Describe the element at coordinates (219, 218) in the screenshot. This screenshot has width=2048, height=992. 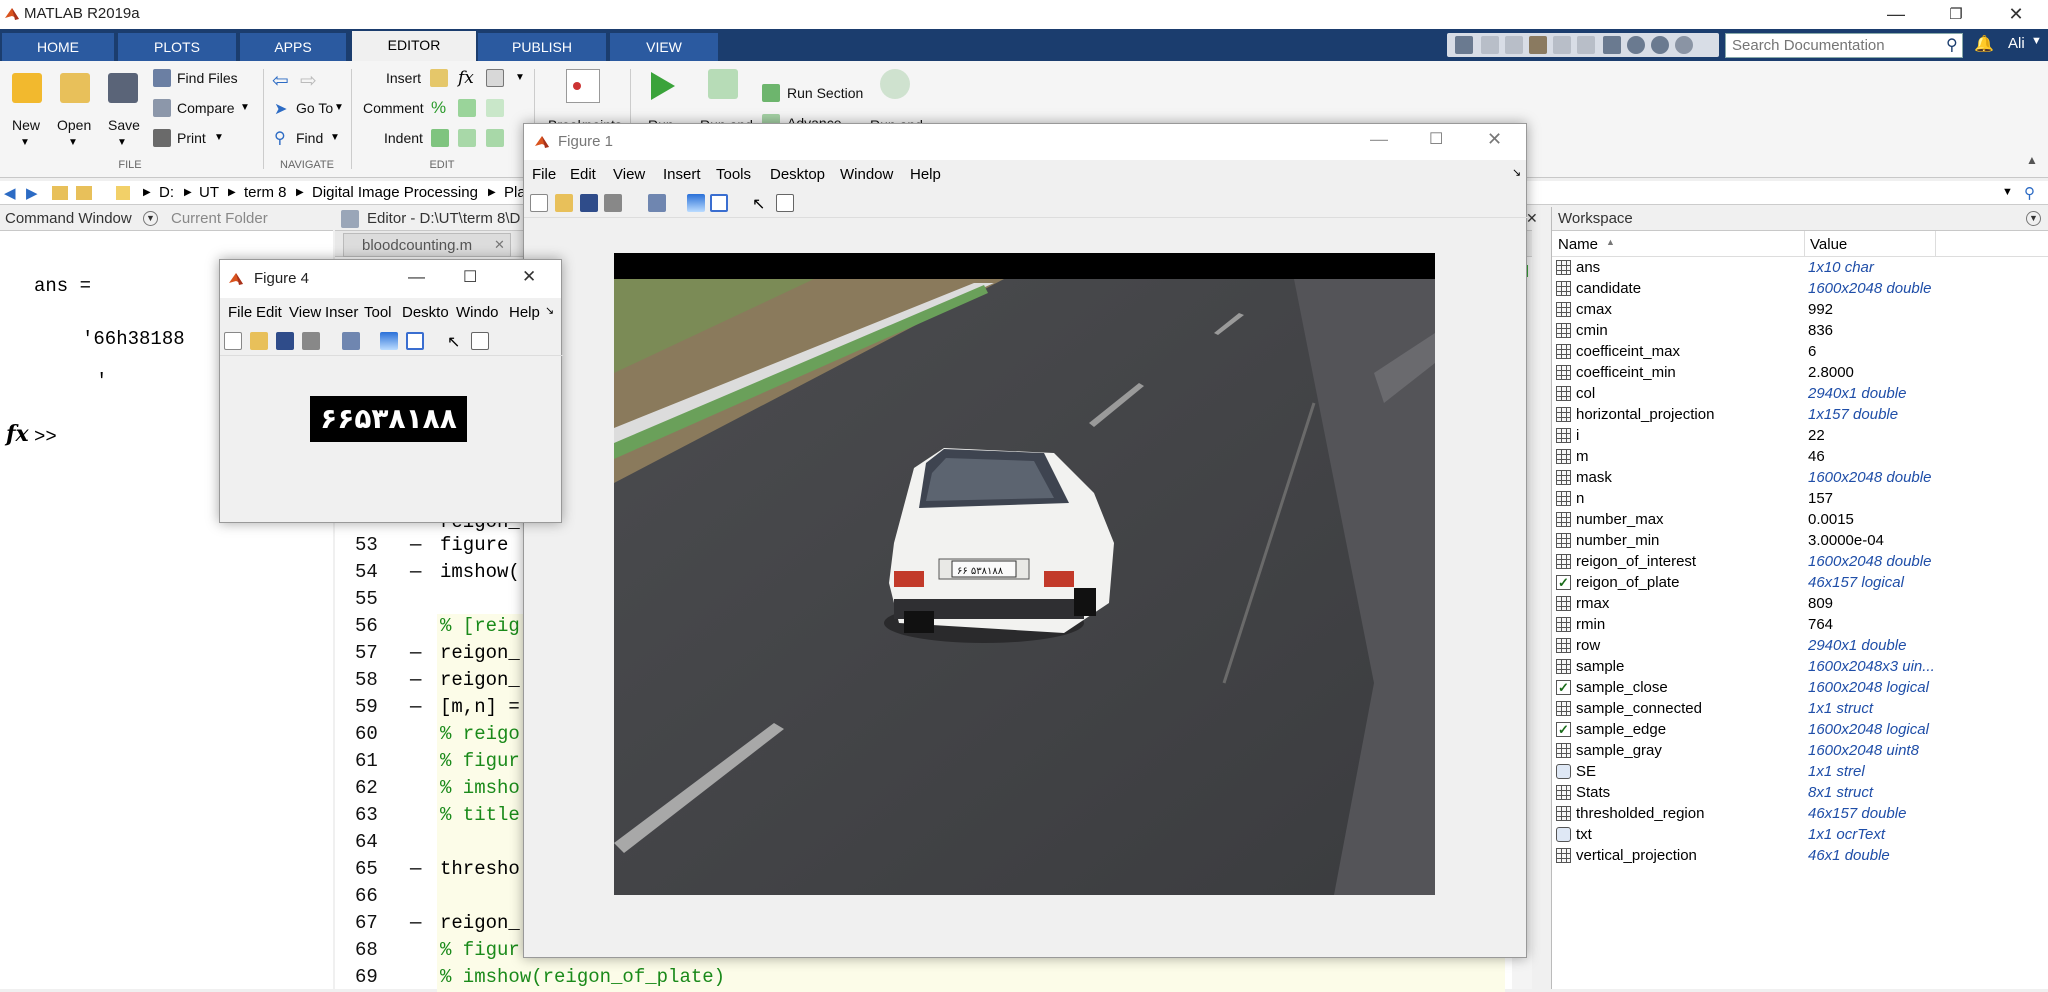
I see `current-folder-tab: Current Folder` at that location.